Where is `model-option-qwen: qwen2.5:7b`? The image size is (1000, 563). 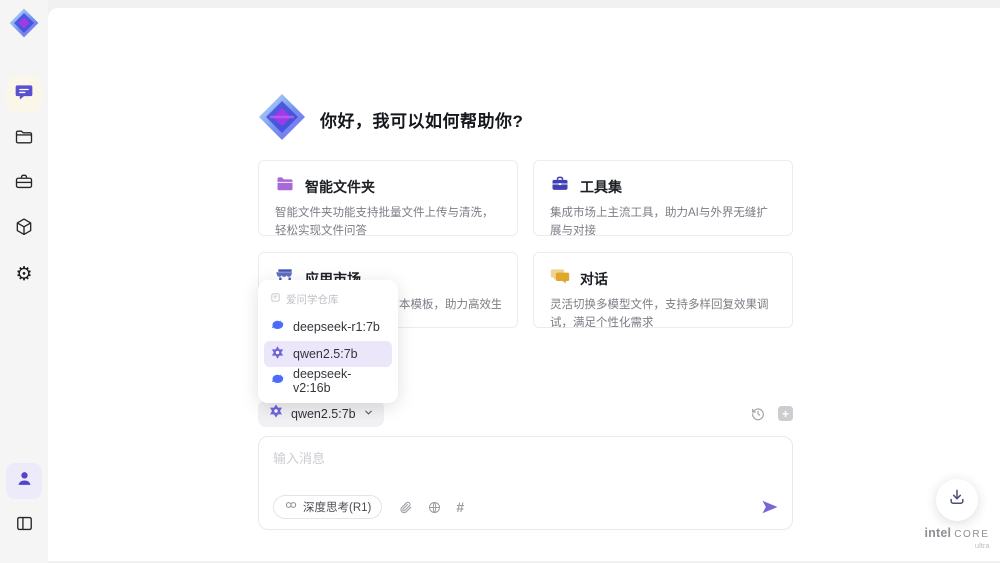
model-option-qwen: qwen2.5:7b is located at coordinates (328, 354).